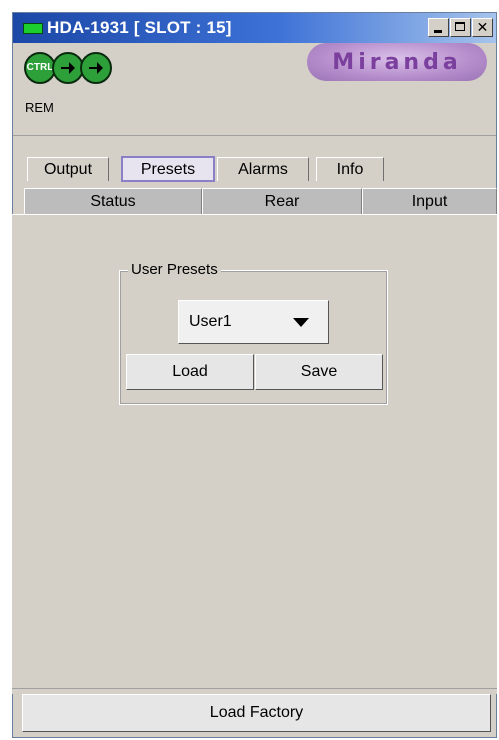 This screenshot has height=740, width=499. I want to click on logo-text: Miranda, so click(397, 62).